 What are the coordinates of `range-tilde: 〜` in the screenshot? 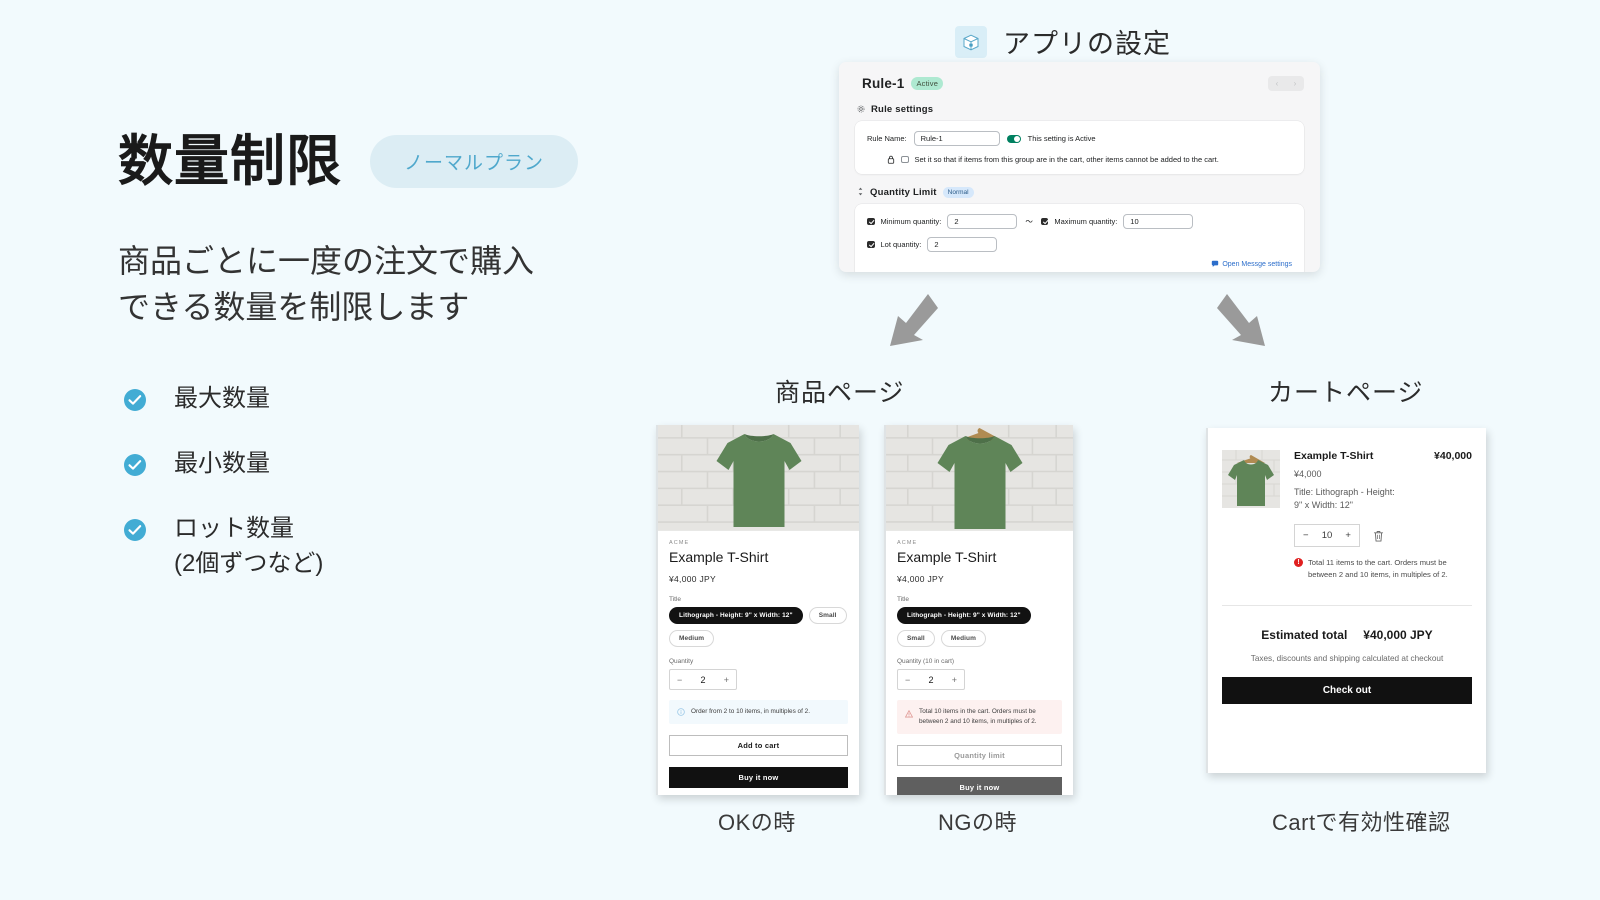 It's located at (1029, 221).